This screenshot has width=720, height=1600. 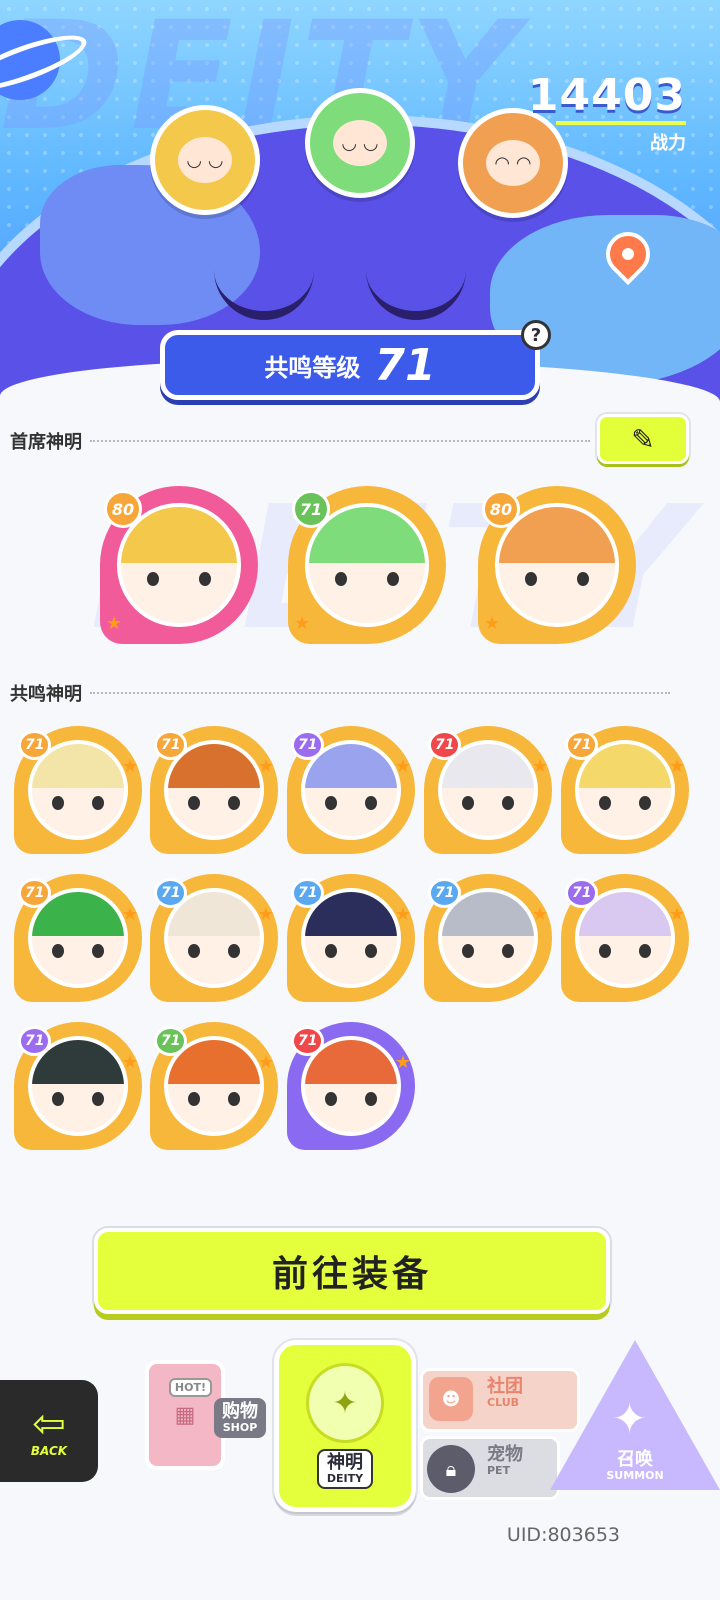 What do you see at coordinates (451, 1399) in the screenshot?
I see `club-bag-icon: ☻` at bounding box center [451, 1399].